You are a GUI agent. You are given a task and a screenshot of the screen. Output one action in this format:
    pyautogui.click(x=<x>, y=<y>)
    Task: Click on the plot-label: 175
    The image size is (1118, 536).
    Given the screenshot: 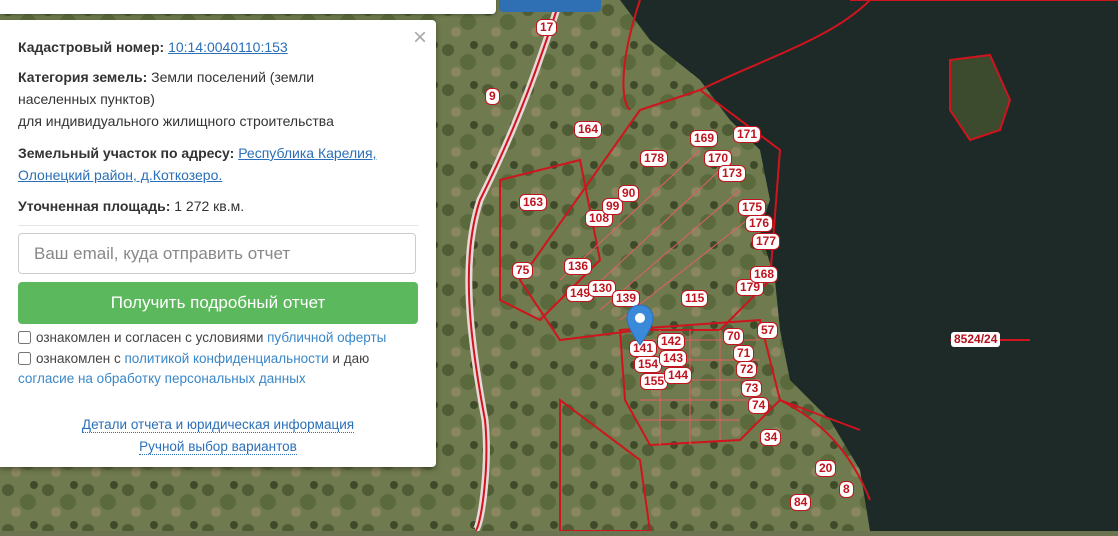 What is the action you would take?
    pyautogui.click(x=752, y=207)
    